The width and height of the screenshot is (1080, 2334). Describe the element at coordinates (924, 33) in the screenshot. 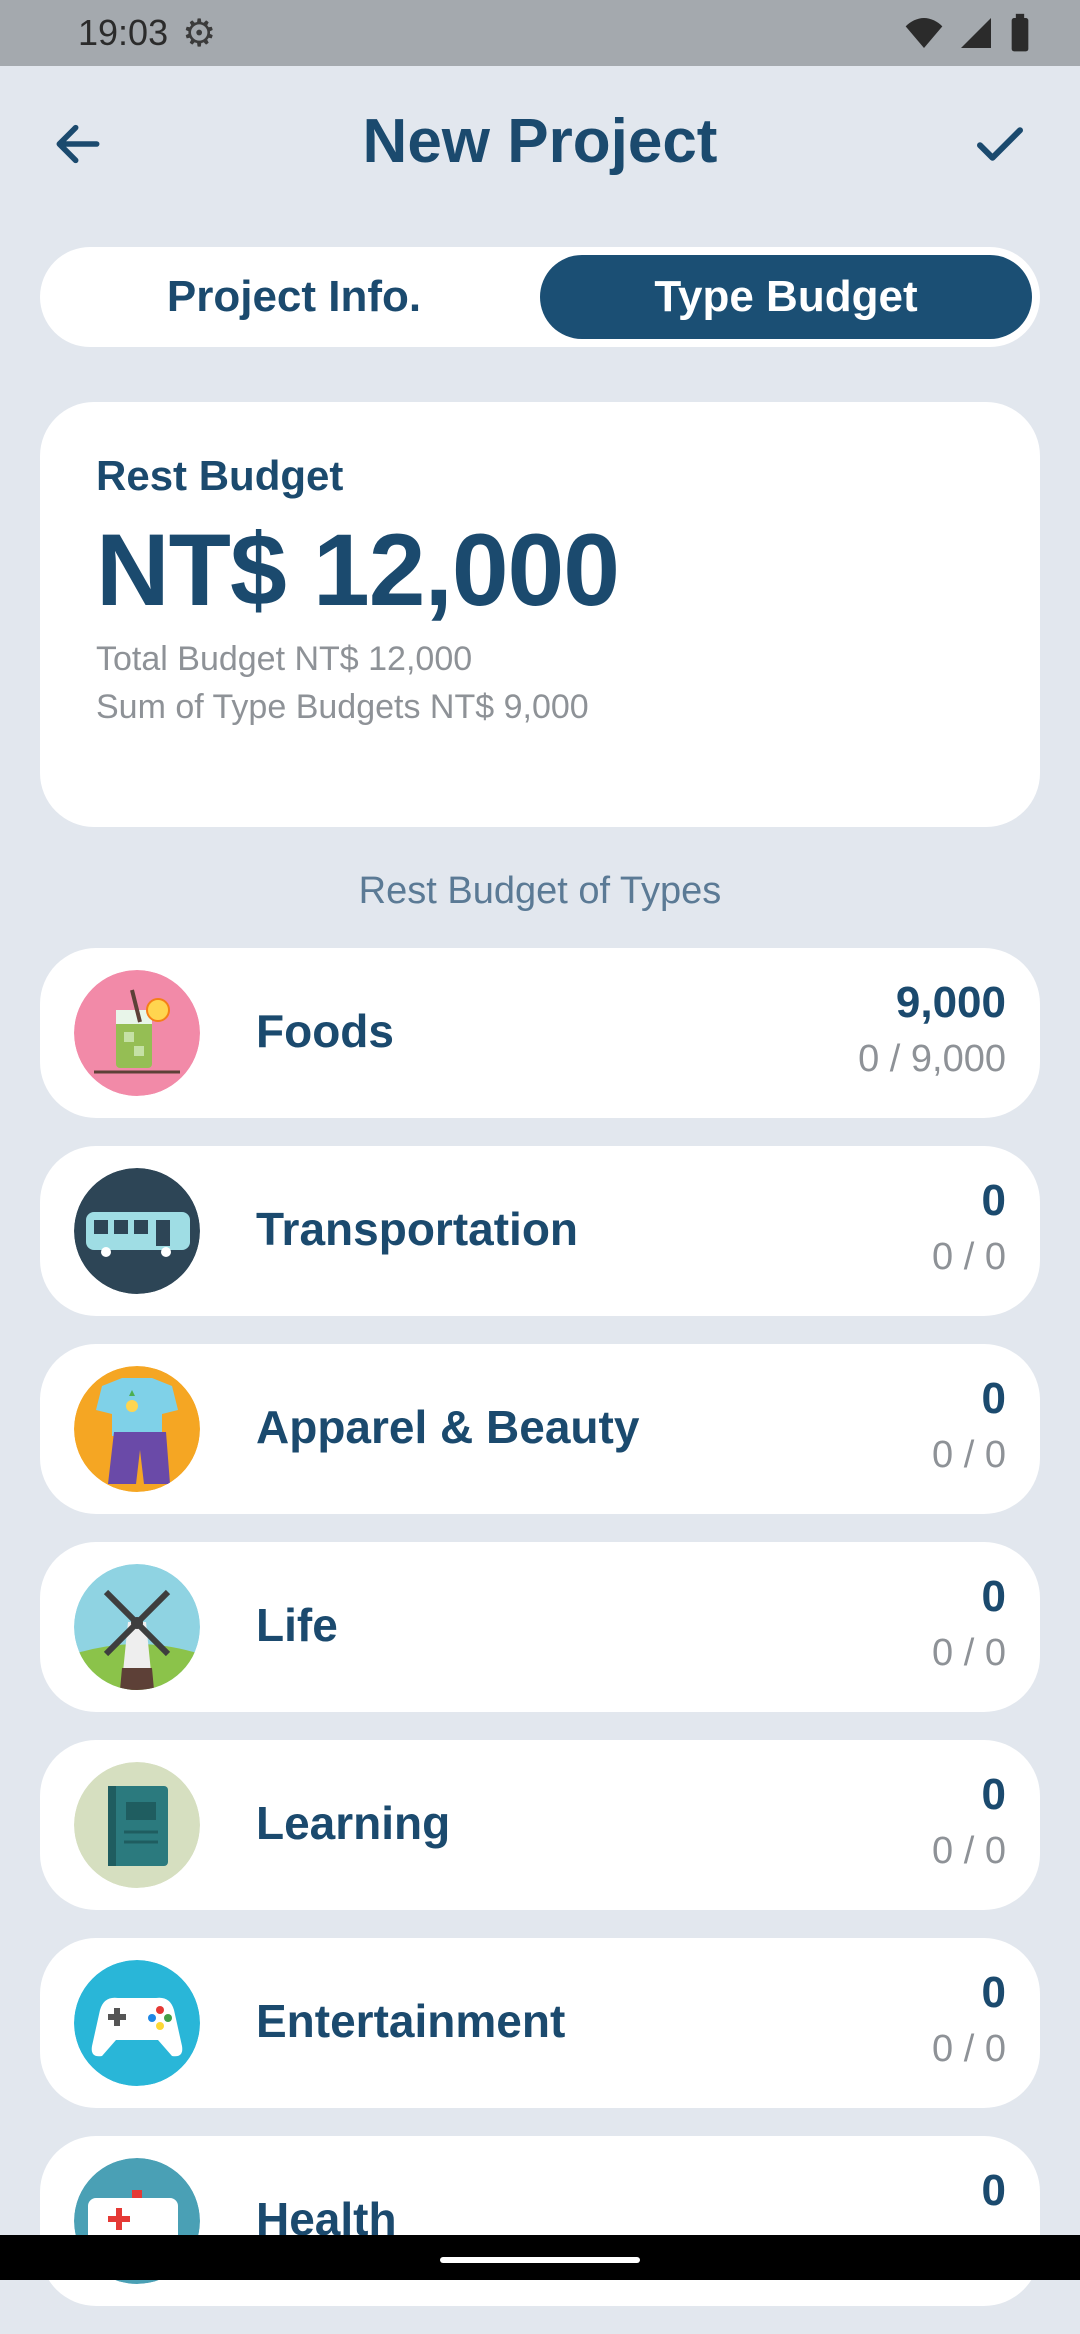

I see `wifi-icon` at that location.